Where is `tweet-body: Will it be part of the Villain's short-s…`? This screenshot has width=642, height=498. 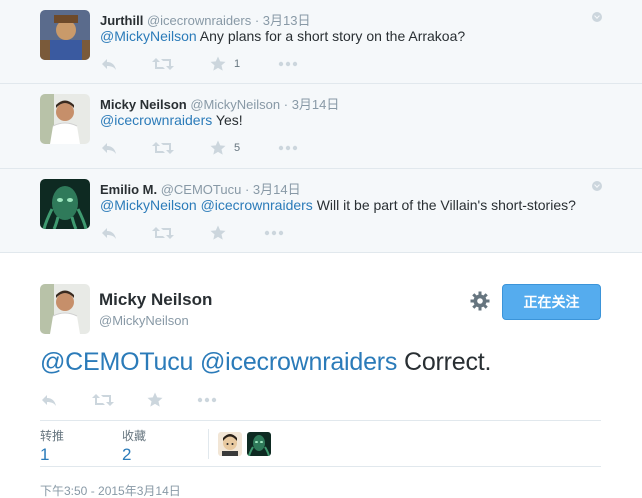 tweet-body: Will it be part of the Villain's short-s… is located at coordinates (444, 205).